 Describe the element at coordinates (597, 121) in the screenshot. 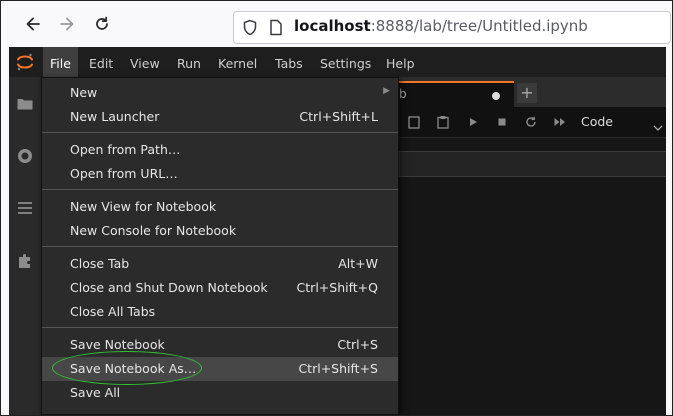

I see `cell-type-select: Code` at that location.